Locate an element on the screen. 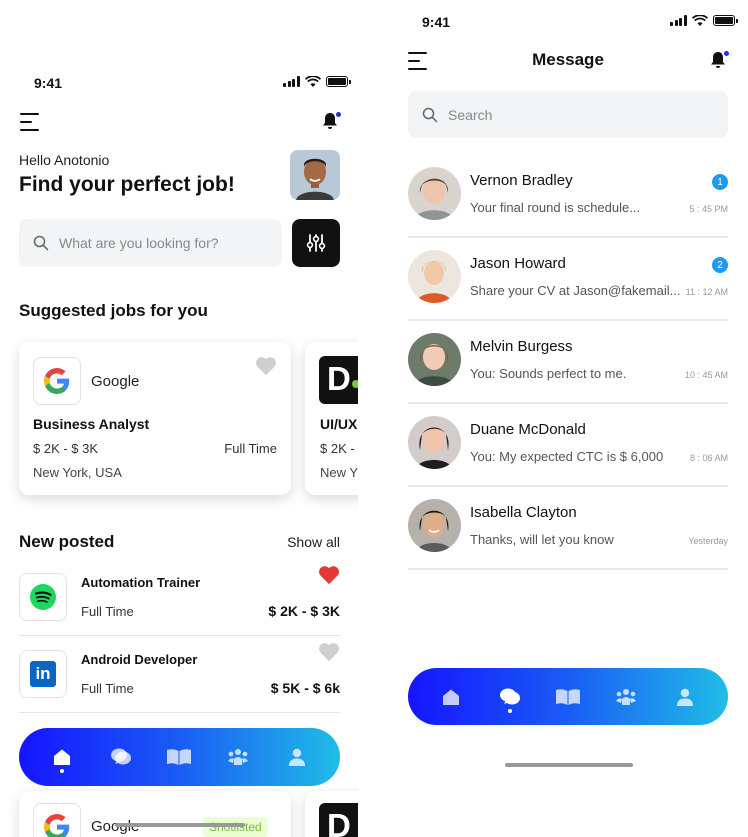 The image size is (748, 837). job-title: Business Analyst is located at coordinates (91, 424).